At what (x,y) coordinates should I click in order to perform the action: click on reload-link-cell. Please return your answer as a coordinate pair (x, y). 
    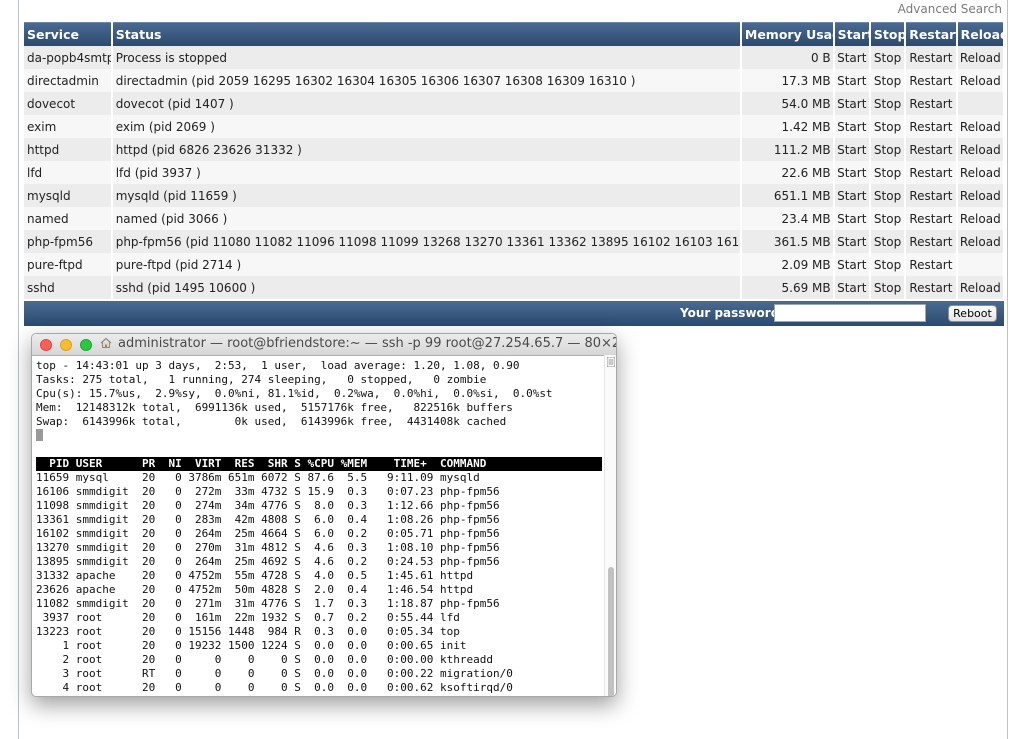
    Looking at the image, I should click on (980, 103).